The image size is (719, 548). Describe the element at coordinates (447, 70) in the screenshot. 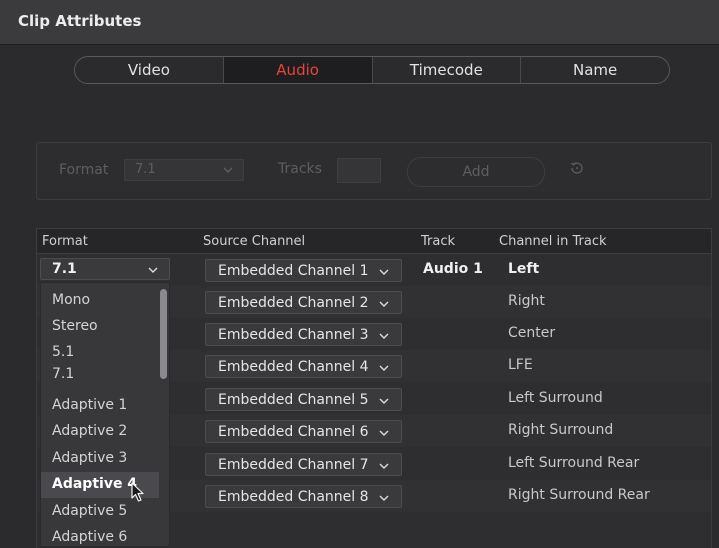

I see `tab-timecode: Timecode` at that location.